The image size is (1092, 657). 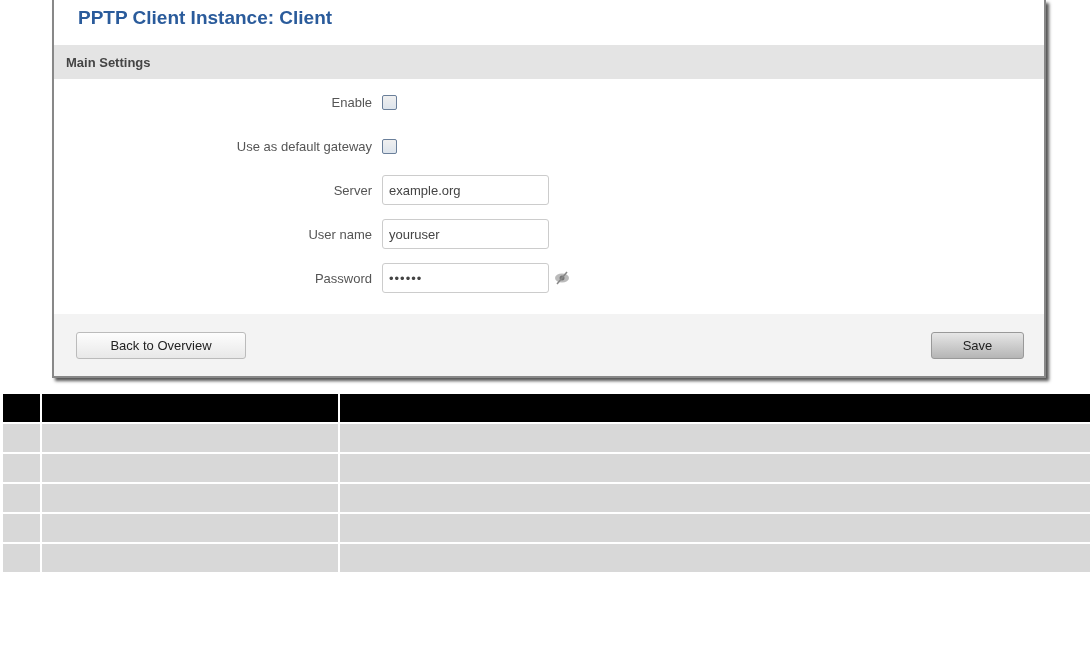 I want to click on table-header-cell, so click(x=21, y=408).